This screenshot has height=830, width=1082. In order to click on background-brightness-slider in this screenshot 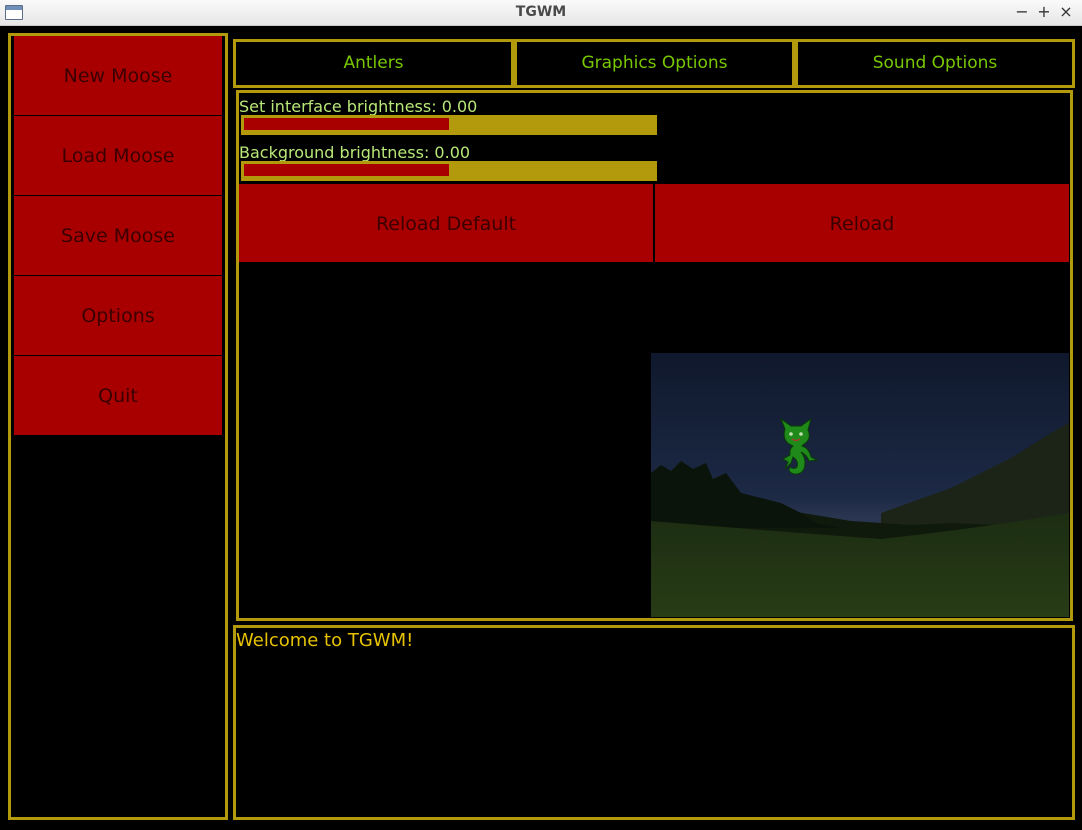, I will do `click(449, 171)`.